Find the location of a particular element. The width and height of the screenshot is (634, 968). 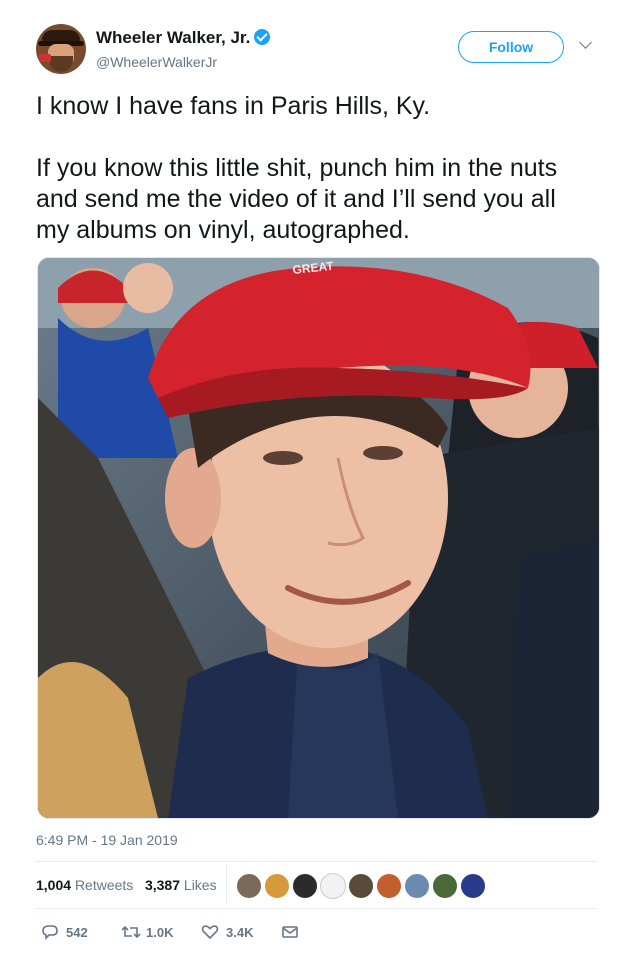

retweet-count: 1.0K is located at coordinates (160, 932).